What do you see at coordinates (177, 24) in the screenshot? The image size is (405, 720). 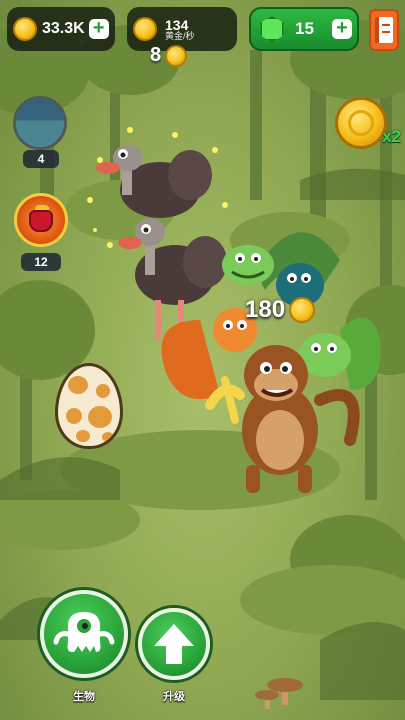 I see `gold-rate-value: 134` at bounding box center [177, 24].